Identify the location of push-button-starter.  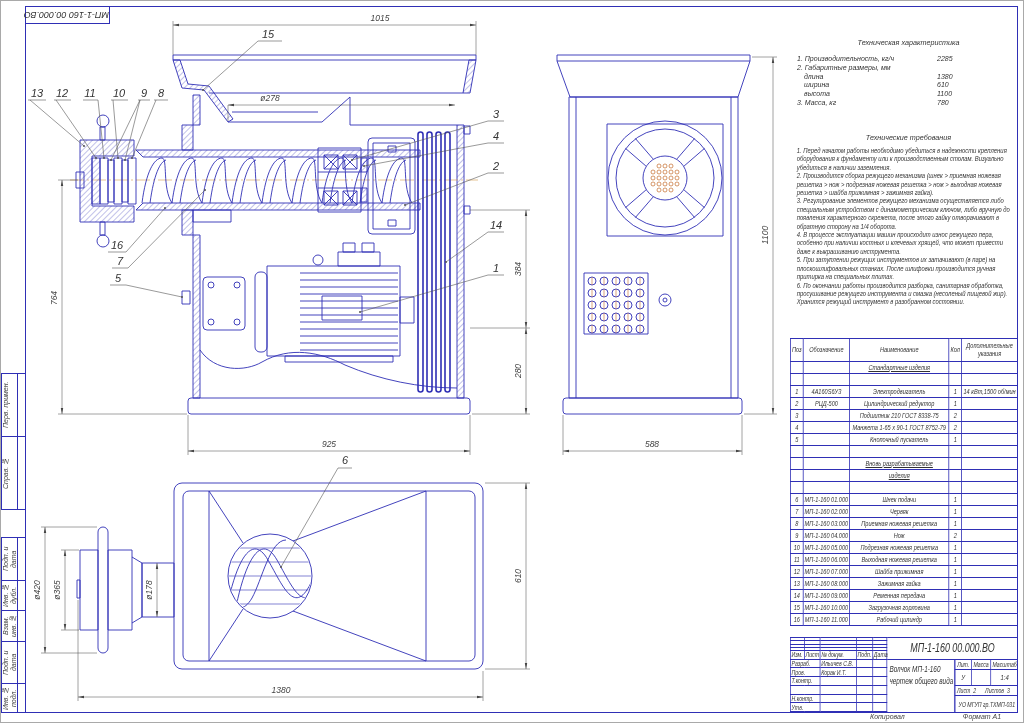
(213, 303).